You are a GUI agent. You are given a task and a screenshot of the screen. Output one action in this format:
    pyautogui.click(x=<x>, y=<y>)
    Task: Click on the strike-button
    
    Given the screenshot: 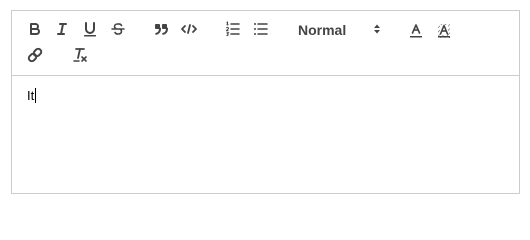 What is the action you would take?
    pyautogui.click(x=118, y=29)
    